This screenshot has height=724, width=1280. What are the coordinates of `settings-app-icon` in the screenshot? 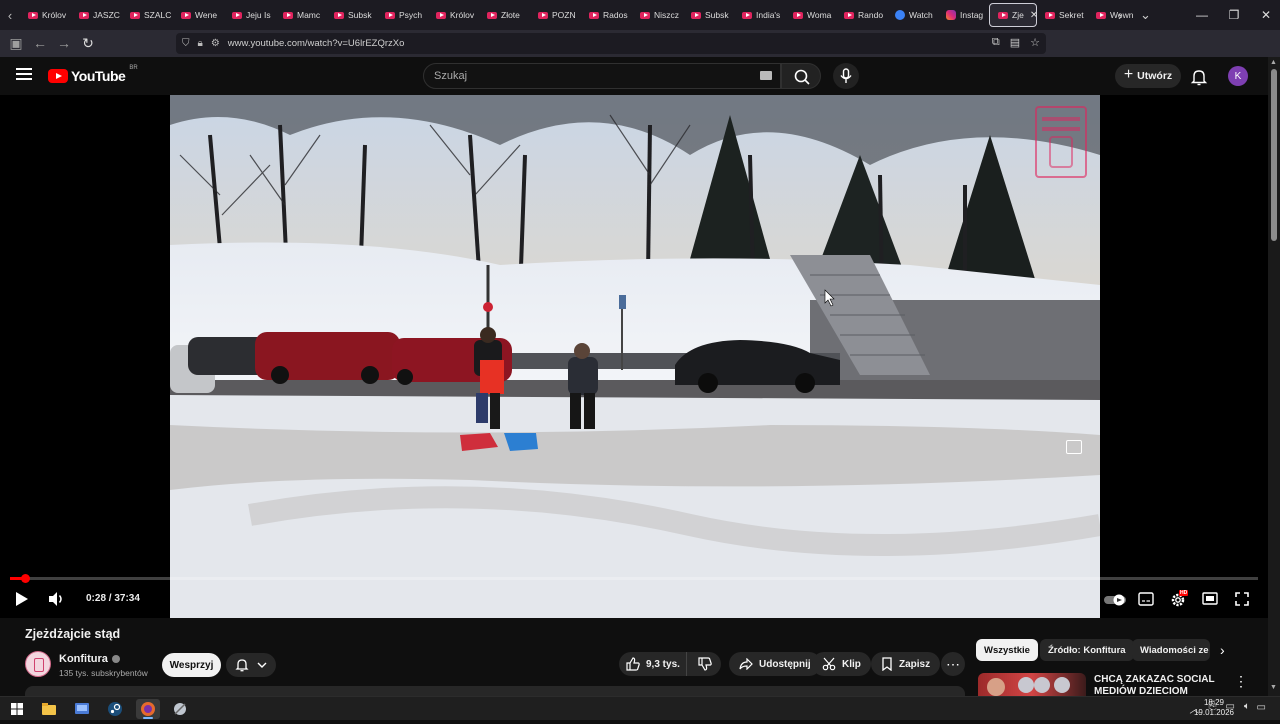 It's located at (82, 709).